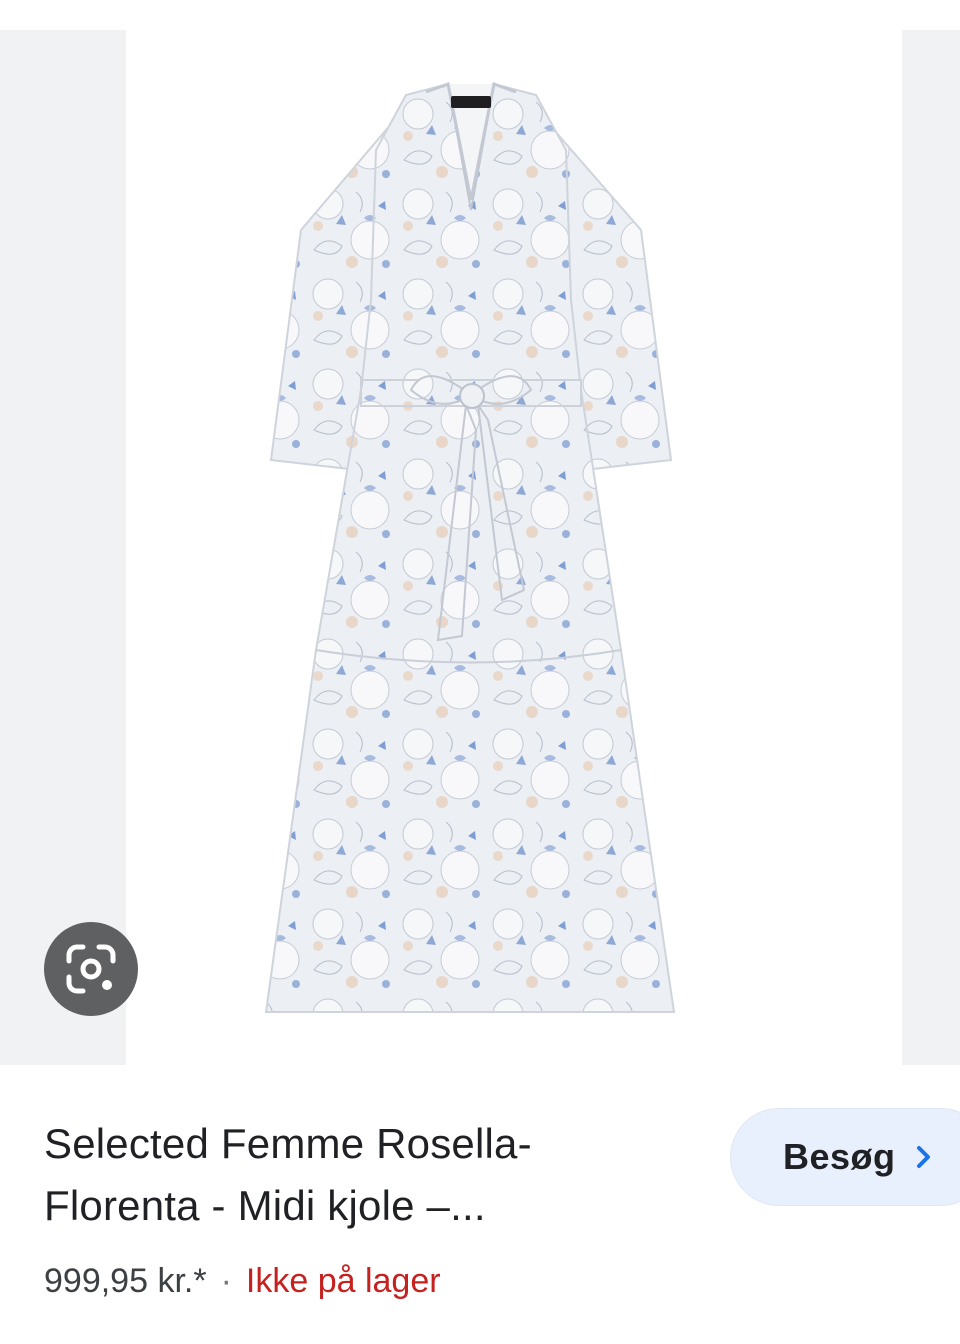 This screenshot has height=1344, width=960. I want to click on previous-image-peek, so click(63, 547).